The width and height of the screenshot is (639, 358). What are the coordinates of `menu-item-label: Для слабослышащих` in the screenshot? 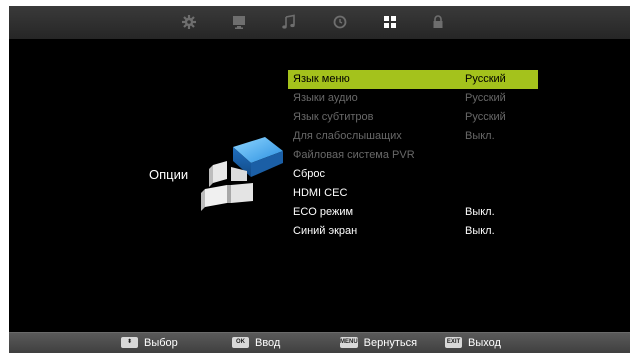 It's located at (347, 136).